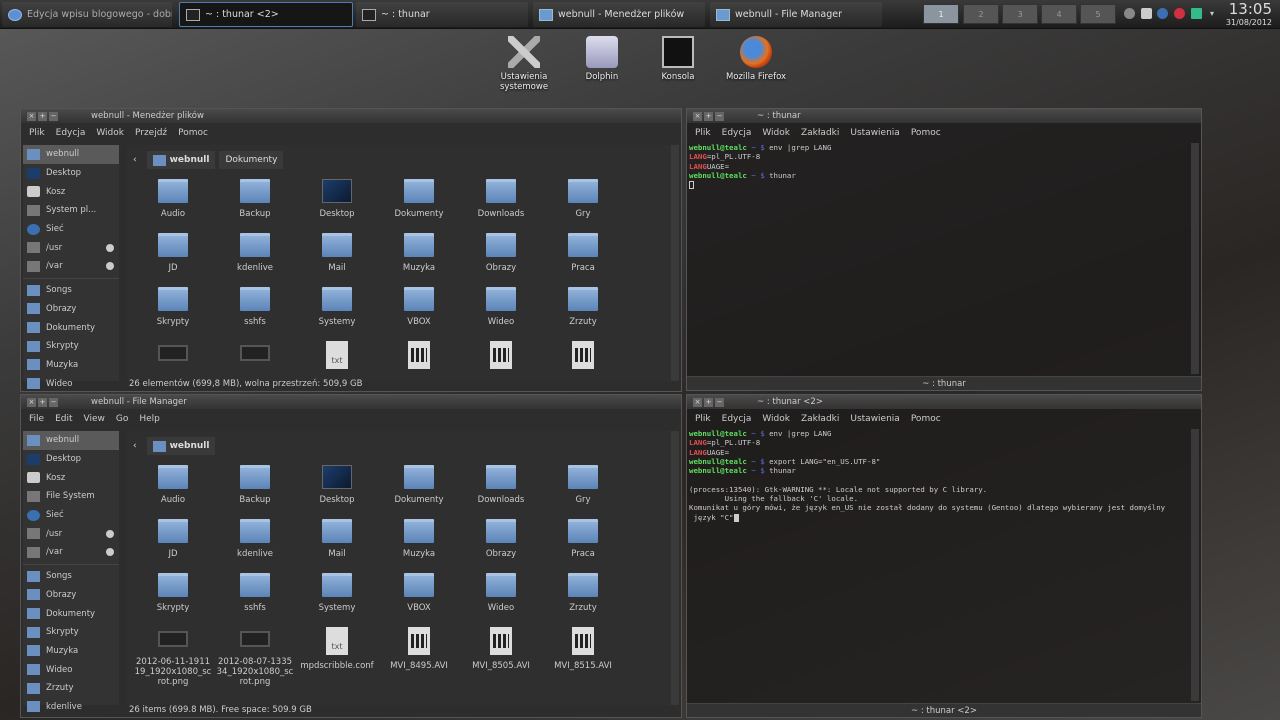  What do you see at coordinates (501, 649) in the screenshot?
I see `file-item-mvi-8505-avi: MVI_8505.AVI` at bounding box center [501, 649].